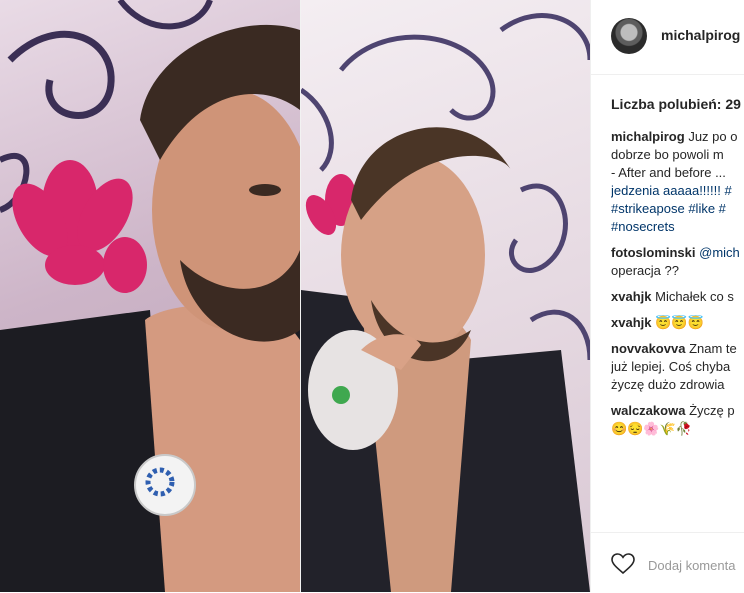  What do you see at coordinates (676, 104) in the screenshot?
I see `likes-count: Liczba polubień: 29` at bounding box center [676, 104].